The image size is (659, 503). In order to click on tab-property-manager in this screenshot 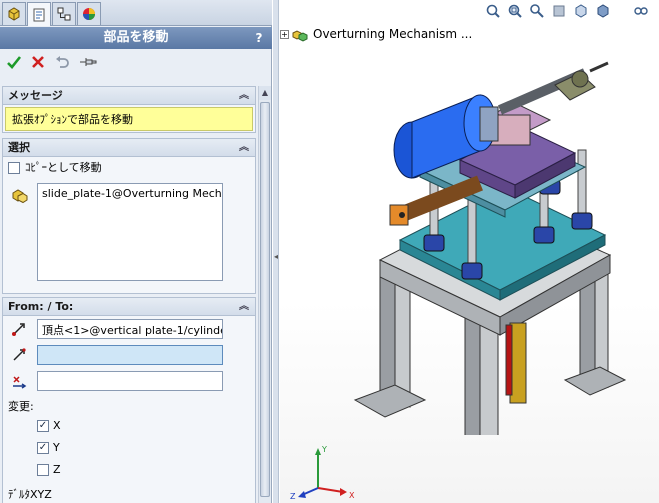, I will do `click(39, 14)`.